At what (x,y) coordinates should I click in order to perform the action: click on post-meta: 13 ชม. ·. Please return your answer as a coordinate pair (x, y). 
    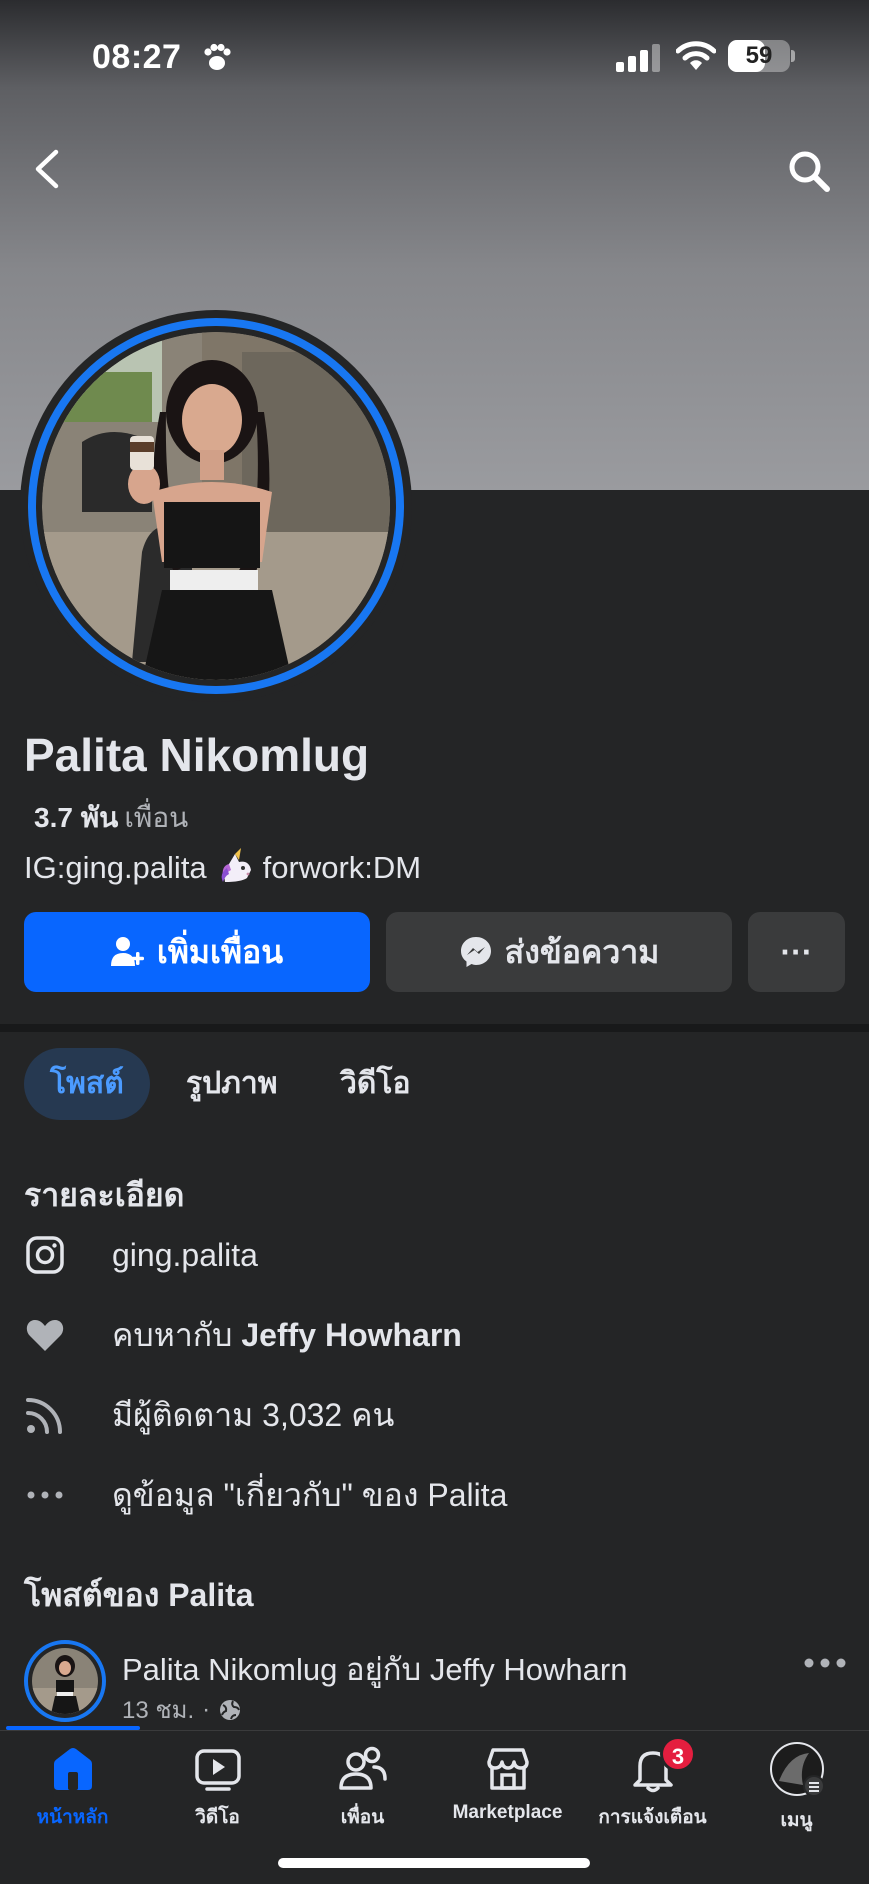
    Looking at the image, I should click on (182, 1709).